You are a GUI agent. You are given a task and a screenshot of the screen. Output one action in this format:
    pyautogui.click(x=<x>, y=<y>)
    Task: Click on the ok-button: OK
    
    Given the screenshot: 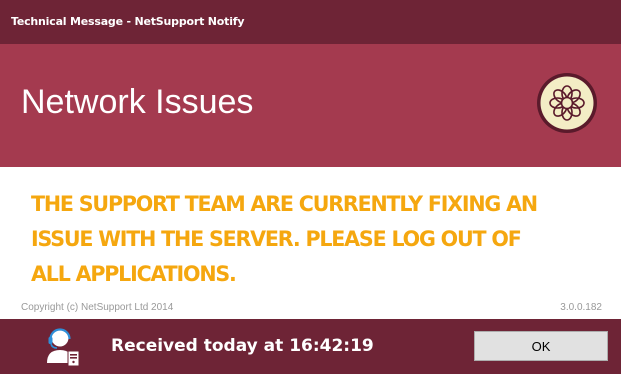 What is the action you would take?
    pyautogui.click(x=541, y=346)
    